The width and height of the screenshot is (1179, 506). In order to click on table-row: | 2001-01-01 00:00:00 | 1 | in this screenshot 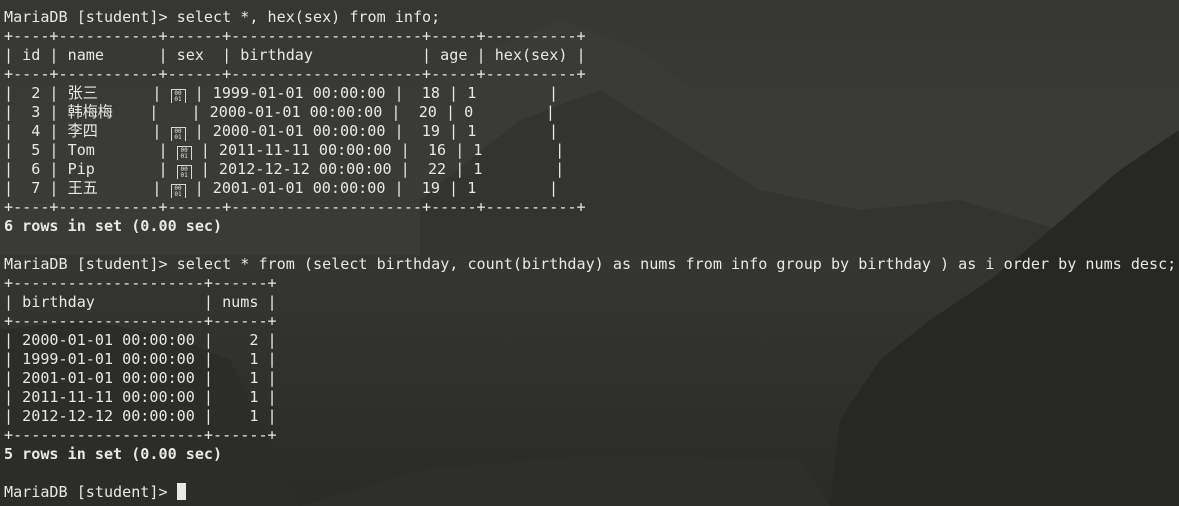, I will do `click(140, 378)`.